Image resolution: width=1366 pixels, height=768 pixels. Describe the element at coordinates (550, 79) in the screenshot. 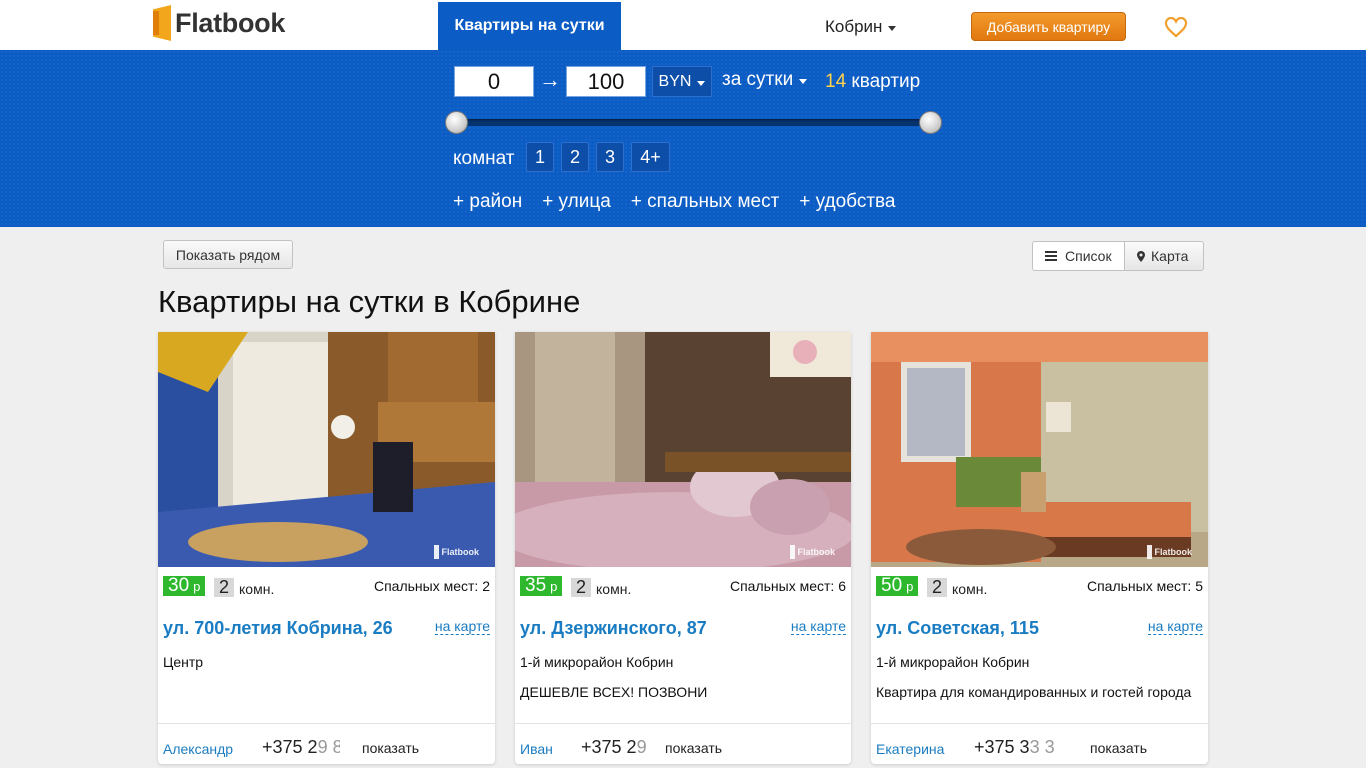

I see `range-arrow: →` at that location.